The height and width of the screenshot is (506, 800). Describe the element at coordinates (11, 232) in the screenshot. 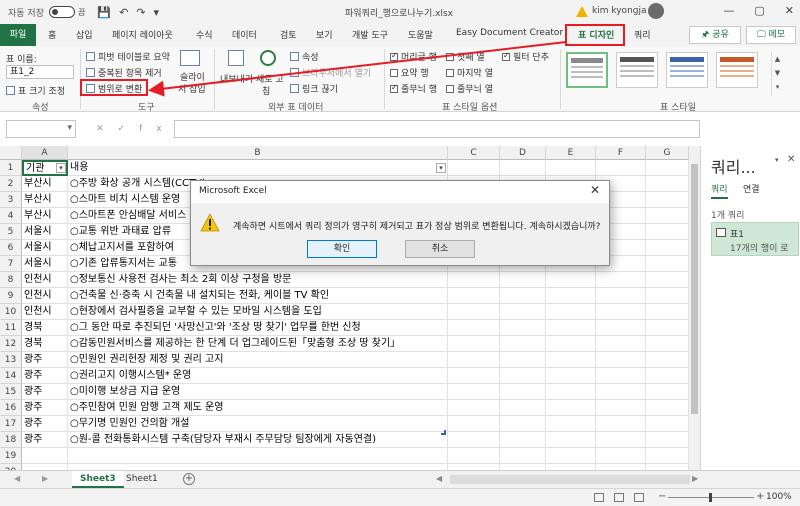

I see `row-header: 5` at that location.